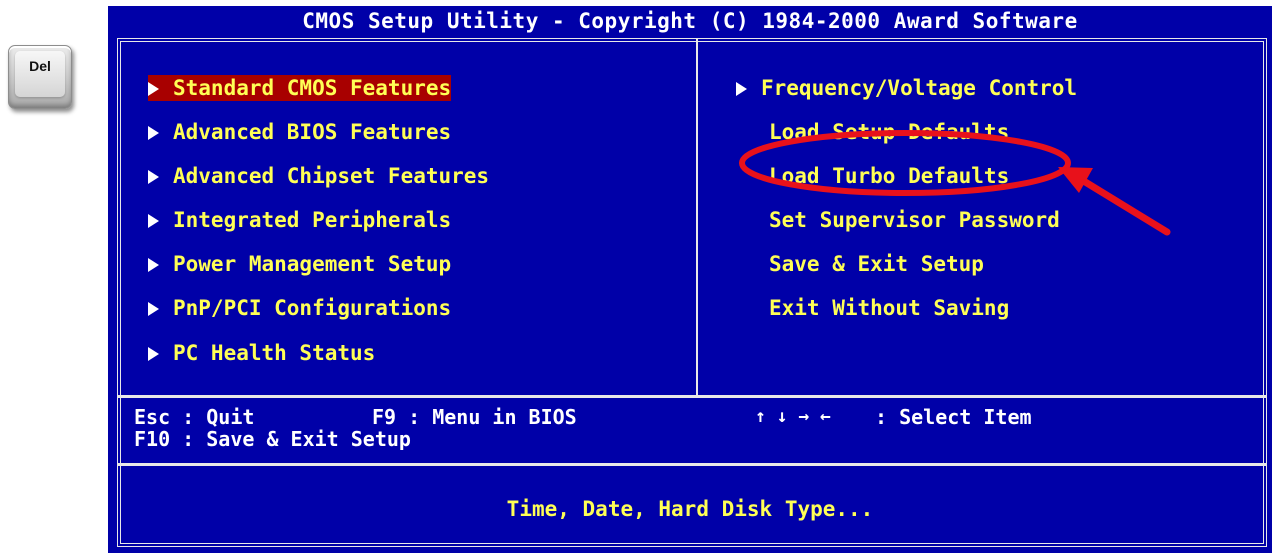  I want to click on del-key-icon: Del, so click(40, 77).